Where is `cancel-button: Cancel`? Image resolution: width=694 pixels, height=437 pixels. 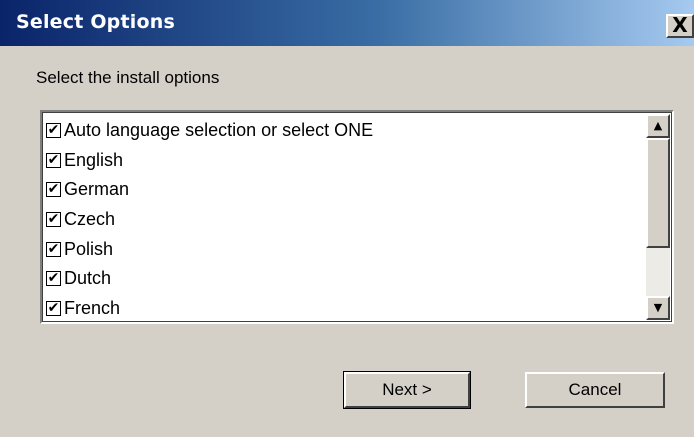
cancel-button: Cancel is located at coordinates (595, 390).